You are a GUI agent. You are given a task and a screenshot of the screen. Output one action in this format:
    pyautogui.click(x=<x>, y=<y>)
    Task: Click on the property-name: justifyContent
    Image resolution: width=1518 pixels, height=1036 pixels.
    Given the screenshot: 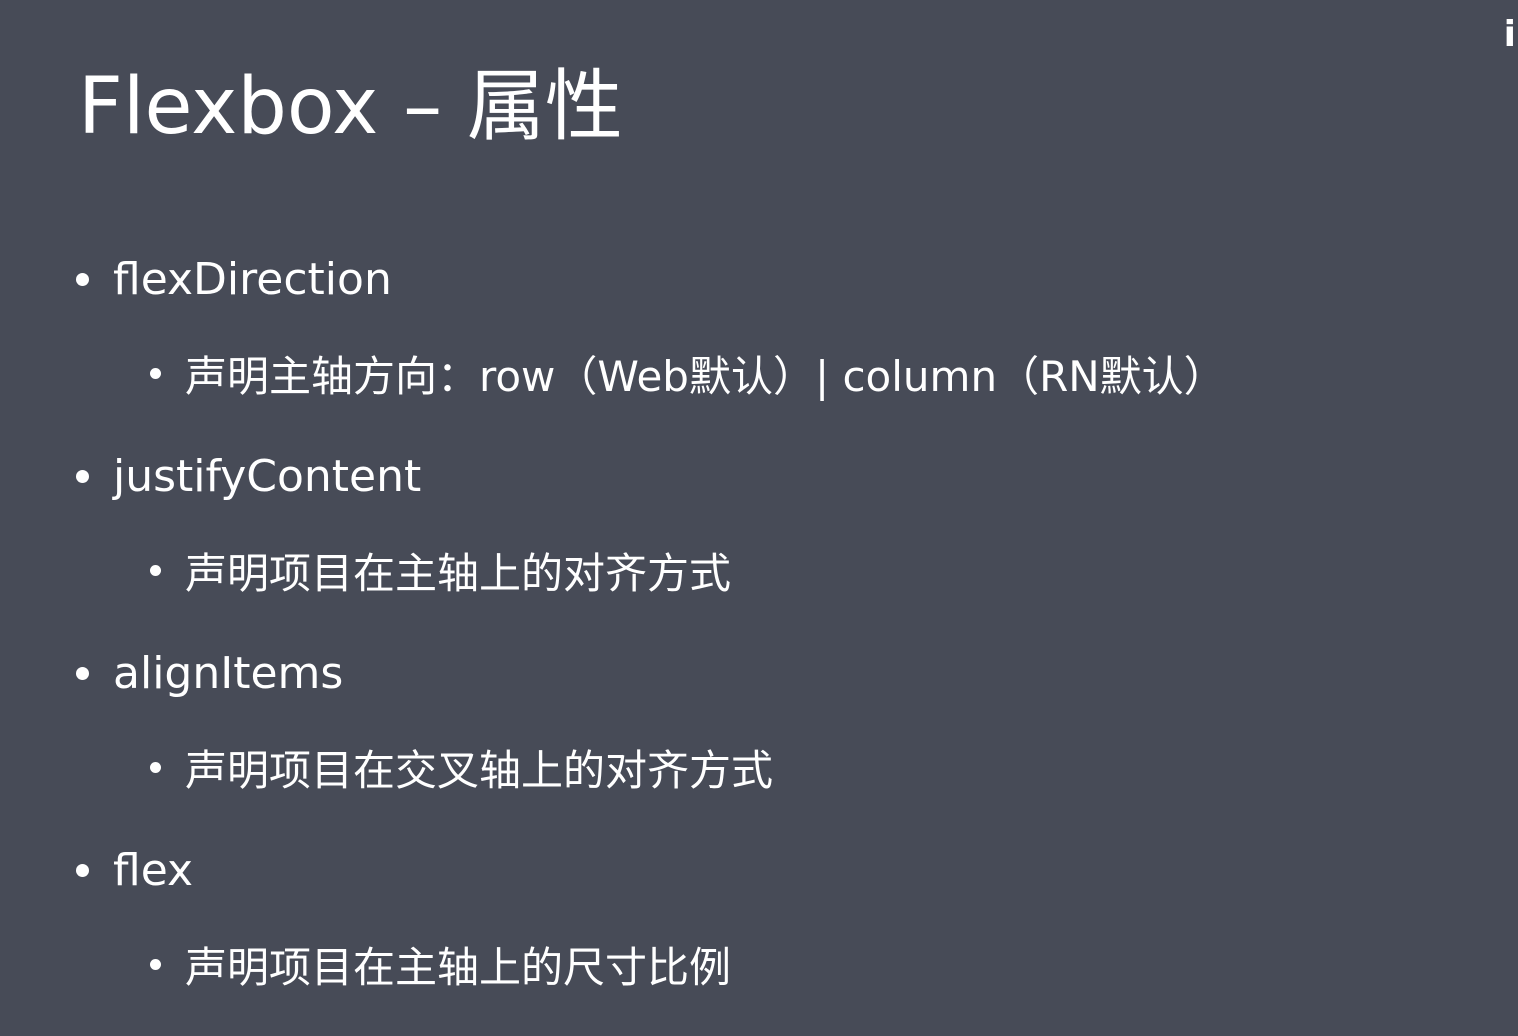 What is the action you would take?
    pyautogui.click(x=267, y=476)
    